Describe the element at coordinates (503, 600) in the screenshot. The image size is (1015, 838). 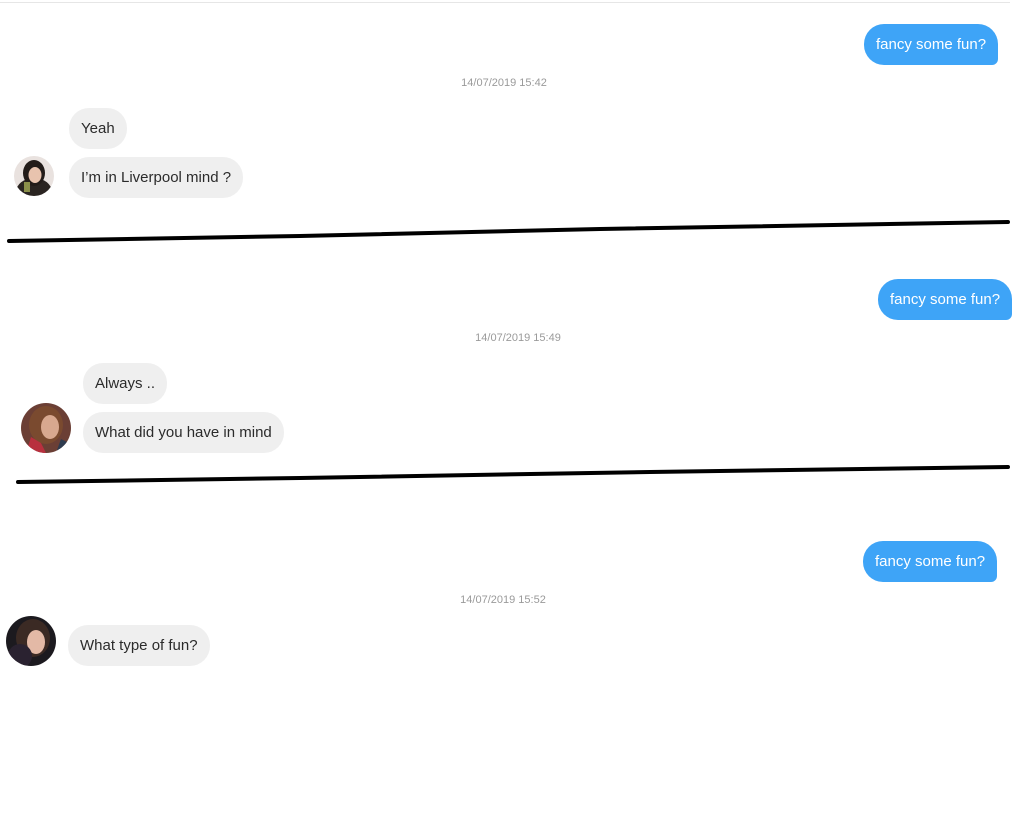
I see `message-timestamp: 14/07/2019 15:52` at that location.